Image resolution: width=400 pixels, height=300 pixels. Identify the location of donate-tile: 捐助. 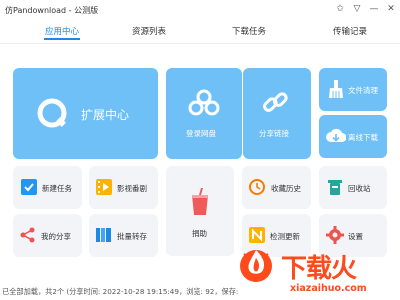
(200, 211).